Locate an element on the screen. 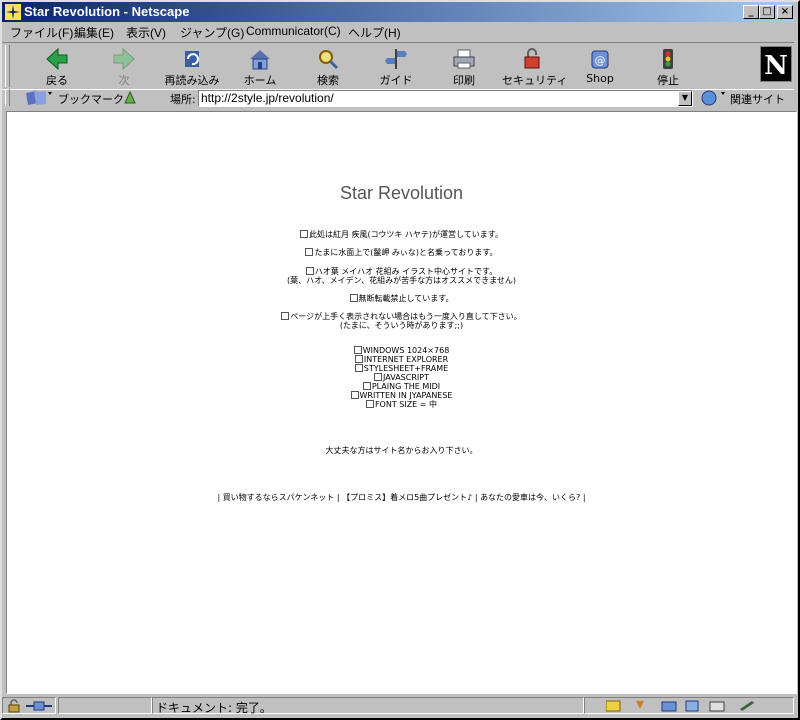  maximize-button: □ is located at coordinates (767, 12).